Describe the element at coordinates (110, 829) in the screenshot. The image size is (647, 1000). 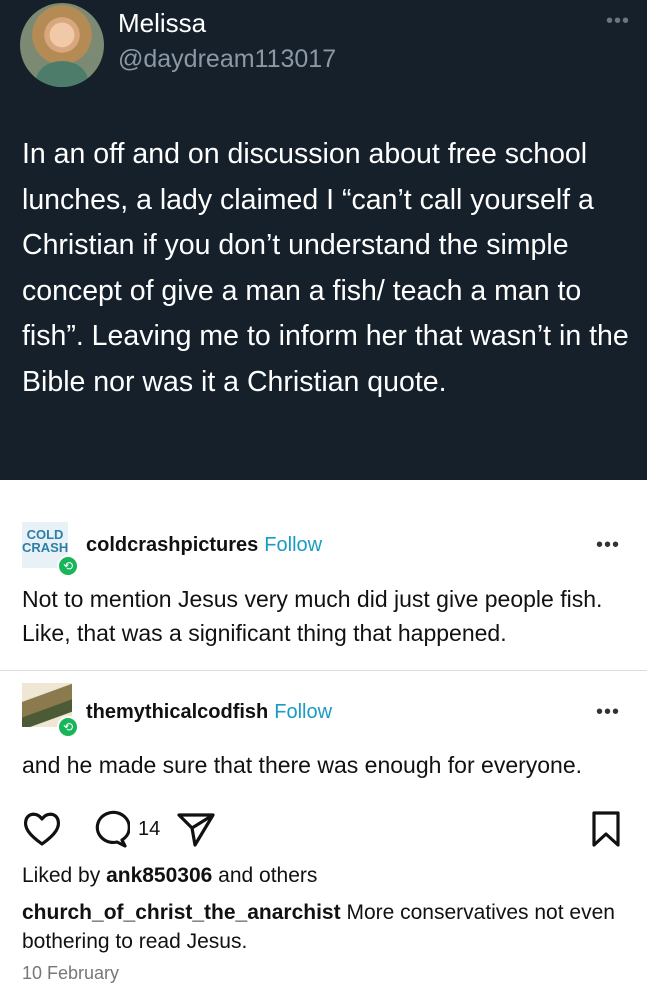
I see `comment-bubble-icon` at that location.